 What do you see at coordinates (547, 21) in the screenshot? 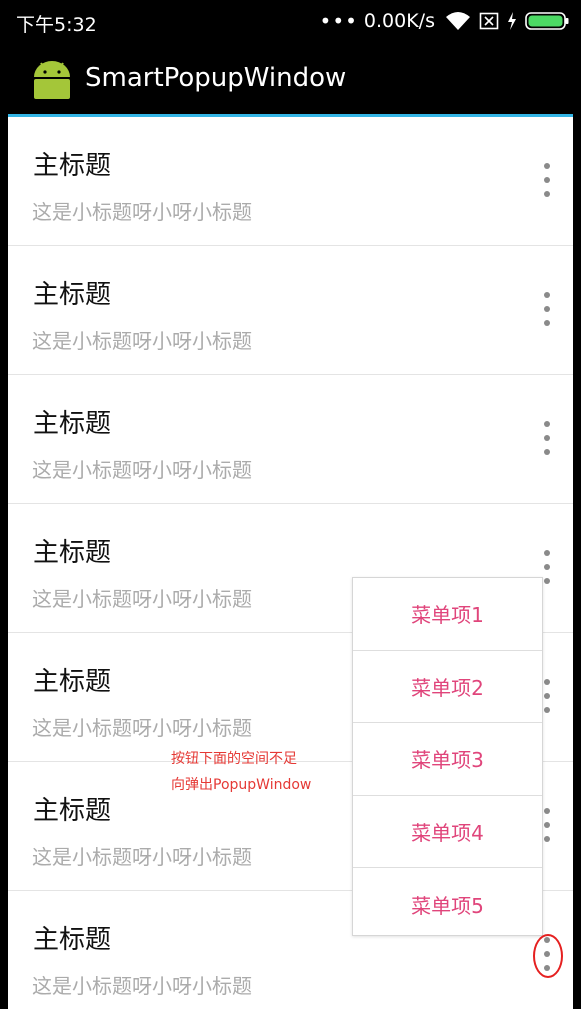
I see `battery-icon` at bounding box center [547, 21].